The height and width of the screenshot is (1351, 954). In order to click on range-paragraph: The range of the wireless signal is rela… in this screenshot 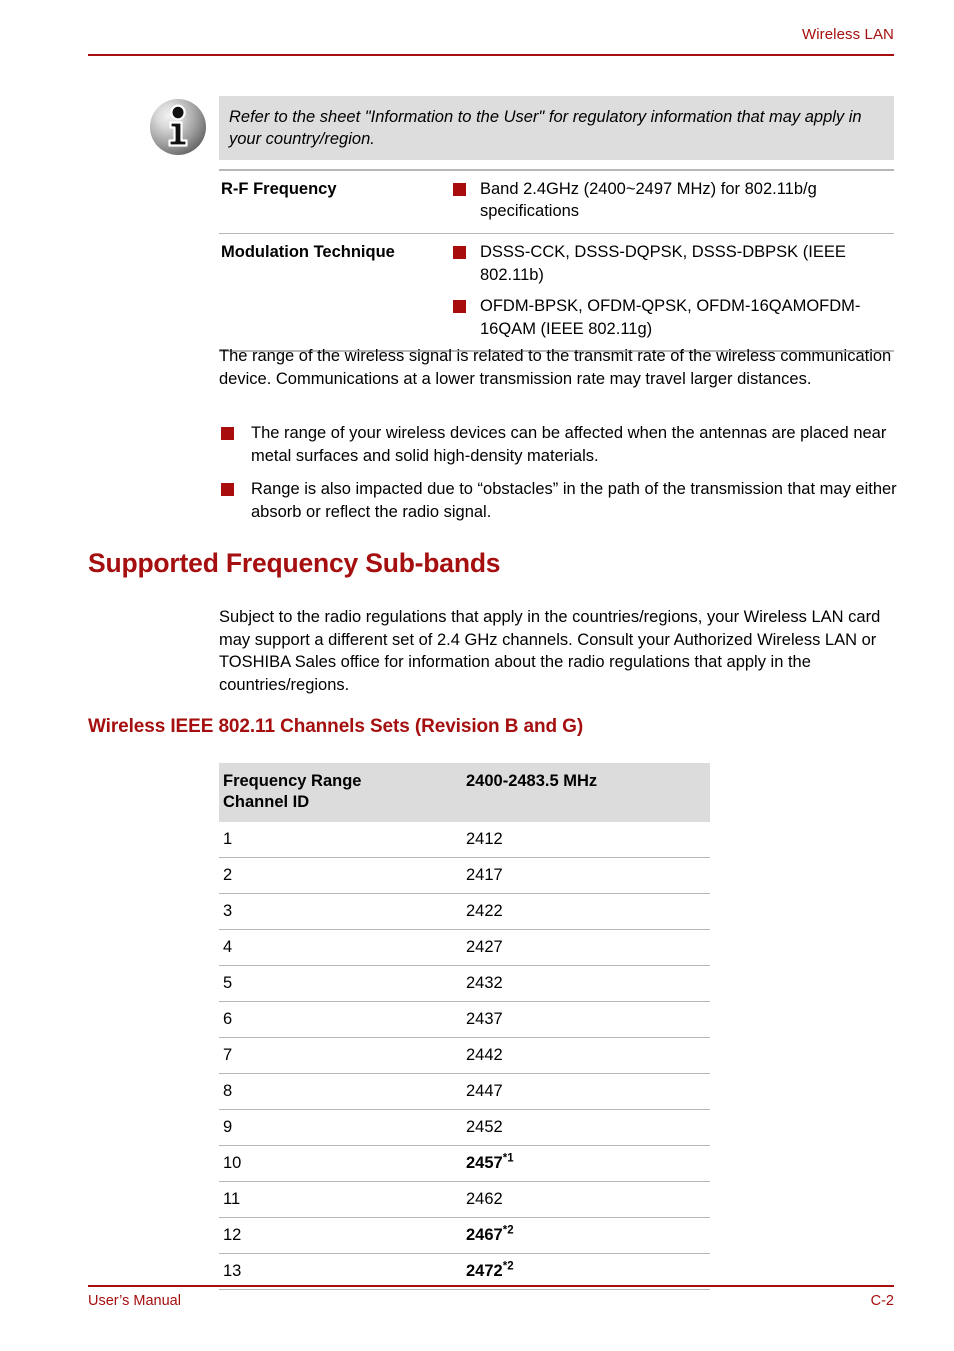, I will do `click(555, 367)`.